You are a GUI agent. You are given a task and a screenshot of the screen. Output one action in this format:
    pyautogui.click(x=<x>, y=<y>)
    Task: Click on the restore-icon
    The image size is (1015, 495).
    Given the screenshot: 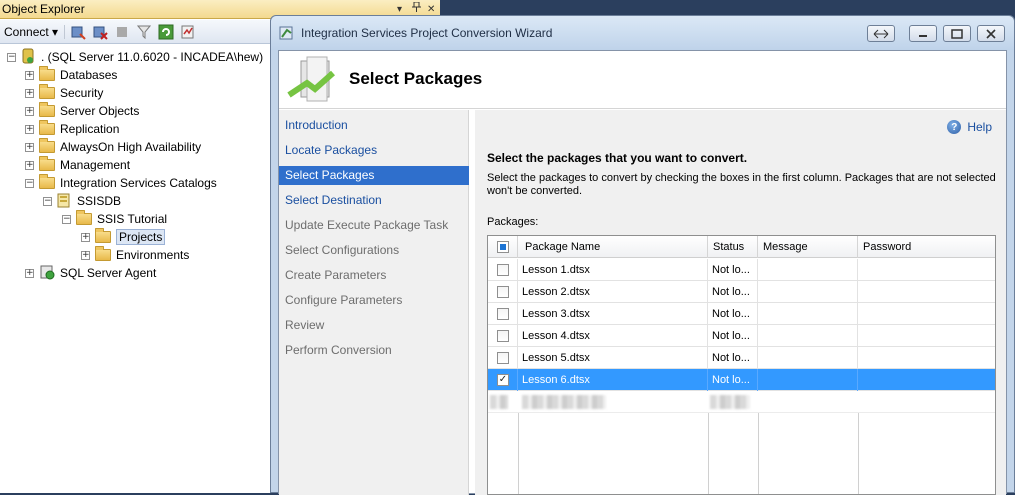 What is the action you would take?
    pyautogui.click(x=881, y=33)
    